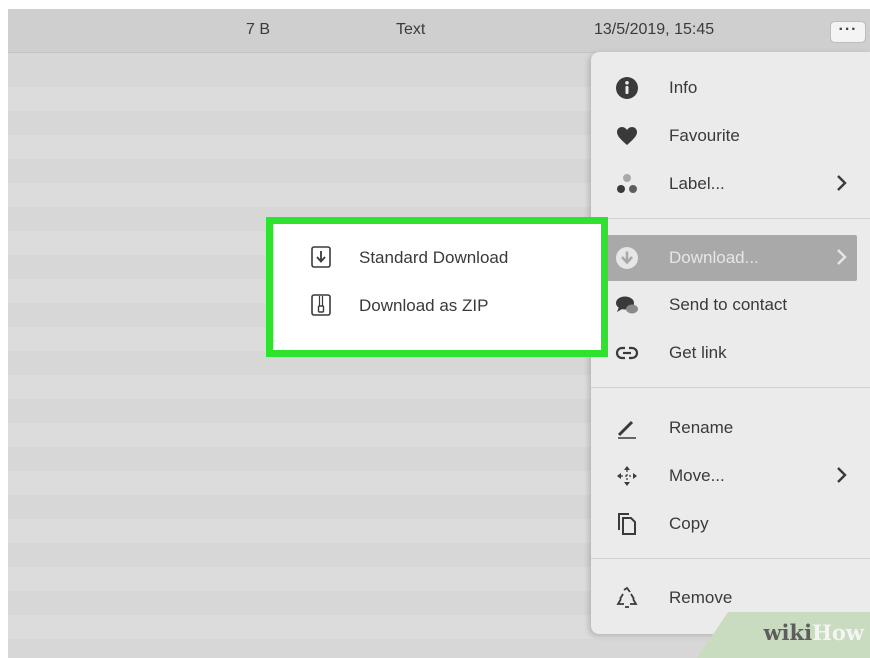 The width and height of the screenshot is (870, 658). What do you see at coordinates (627, 136) in the screenshot?
I see `heart-icon` at bounding box center [627, 136].